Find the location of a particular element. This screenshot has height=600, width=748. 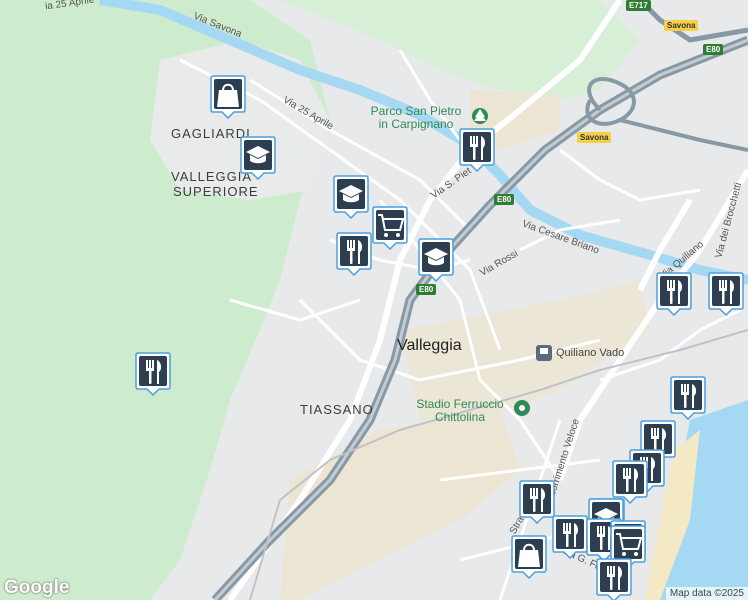

road-shield-e80-b: E80 is located at coordinates (504, 199).